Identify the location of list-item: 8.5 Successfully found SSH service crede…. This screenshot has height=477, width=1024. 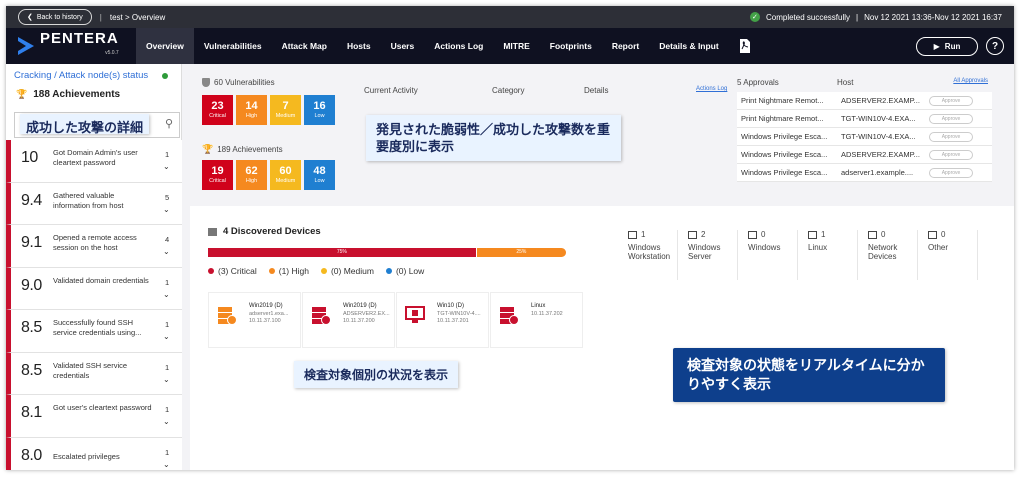
(94, 331).